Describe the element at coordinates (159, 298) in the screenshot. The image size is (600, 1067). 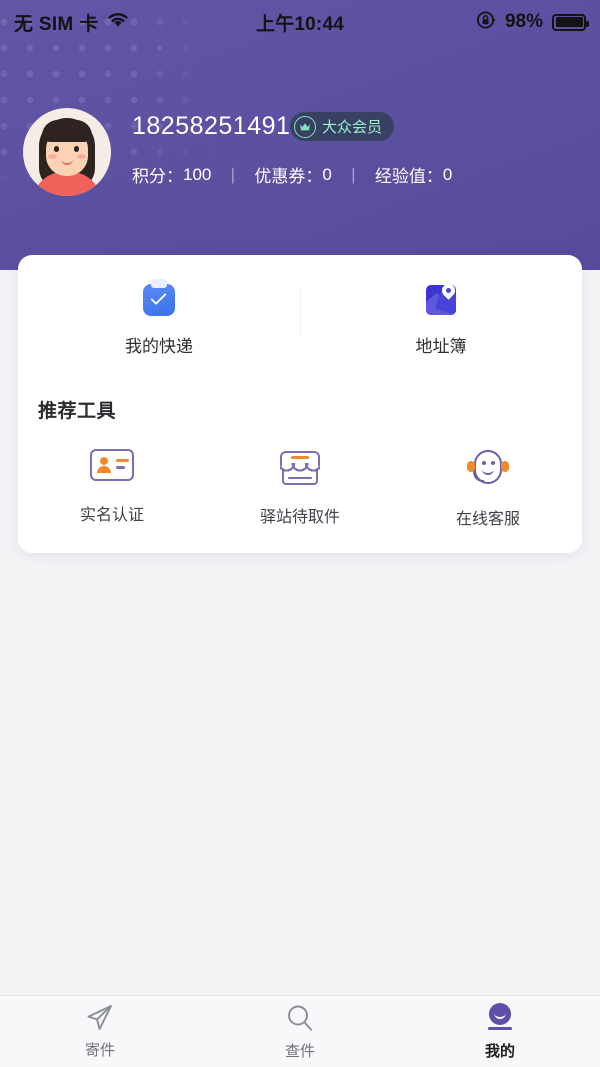
I see `clipboard-check-icon` at that location.